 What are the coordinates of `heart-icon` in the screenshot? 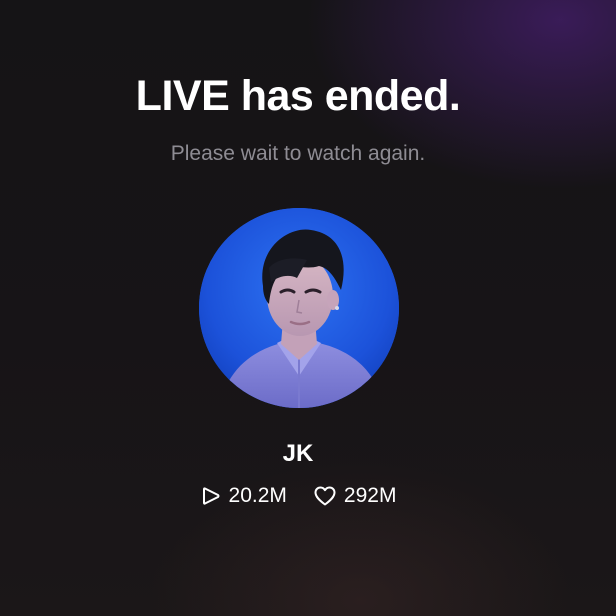 It's located at (325, 496).